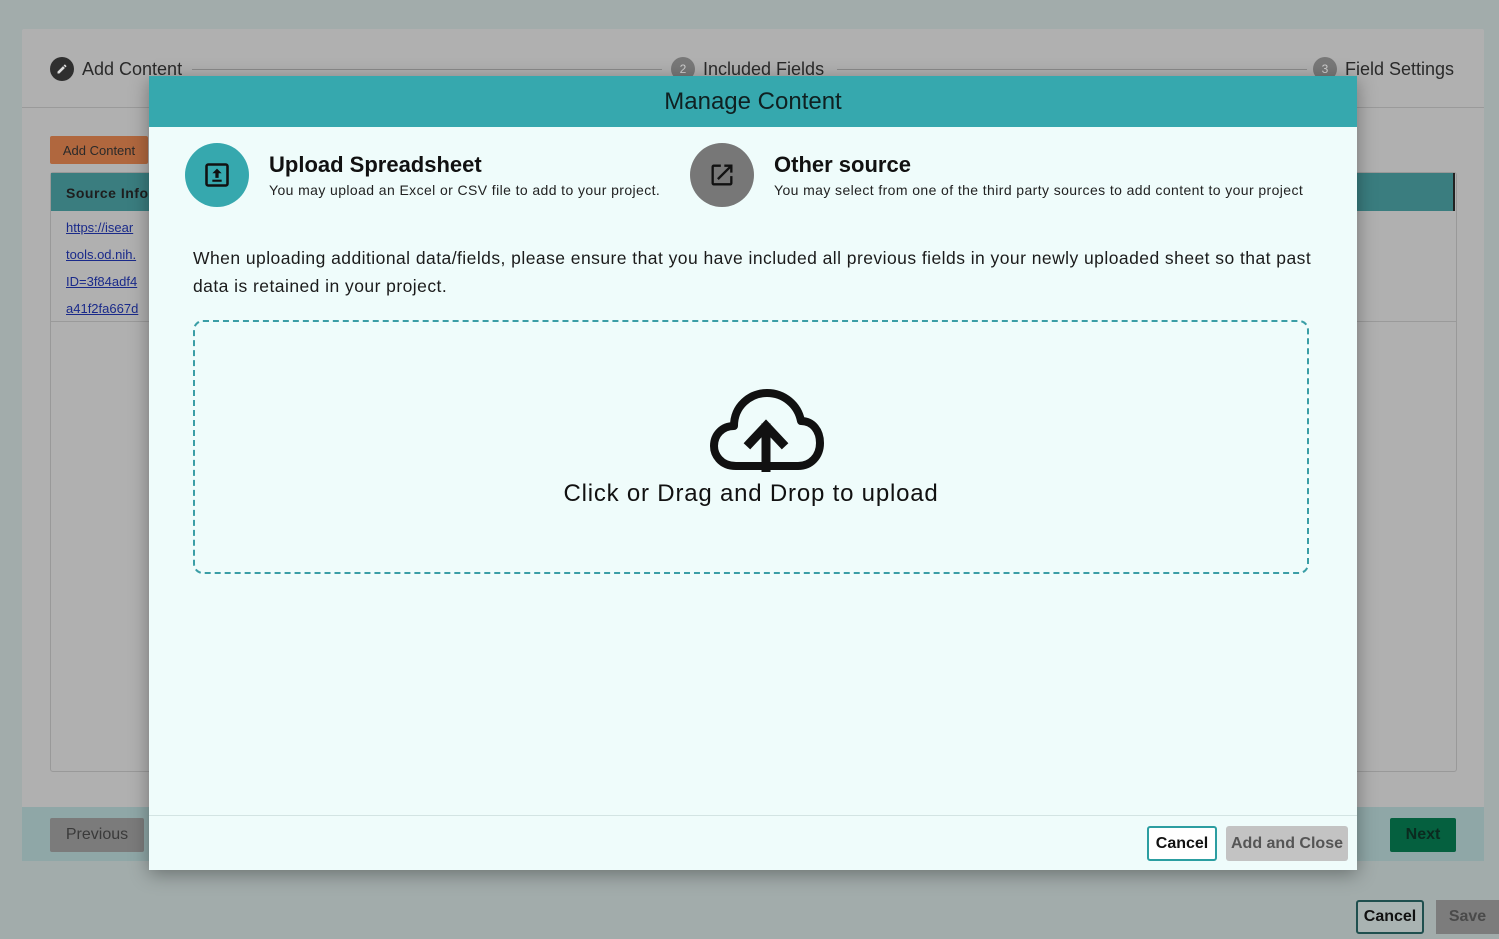 The image size is (1499, 939). What do you see at coordinates (722, 175) in the screenshot?
I see `external-link-icon` at bounding box center [722, 175].